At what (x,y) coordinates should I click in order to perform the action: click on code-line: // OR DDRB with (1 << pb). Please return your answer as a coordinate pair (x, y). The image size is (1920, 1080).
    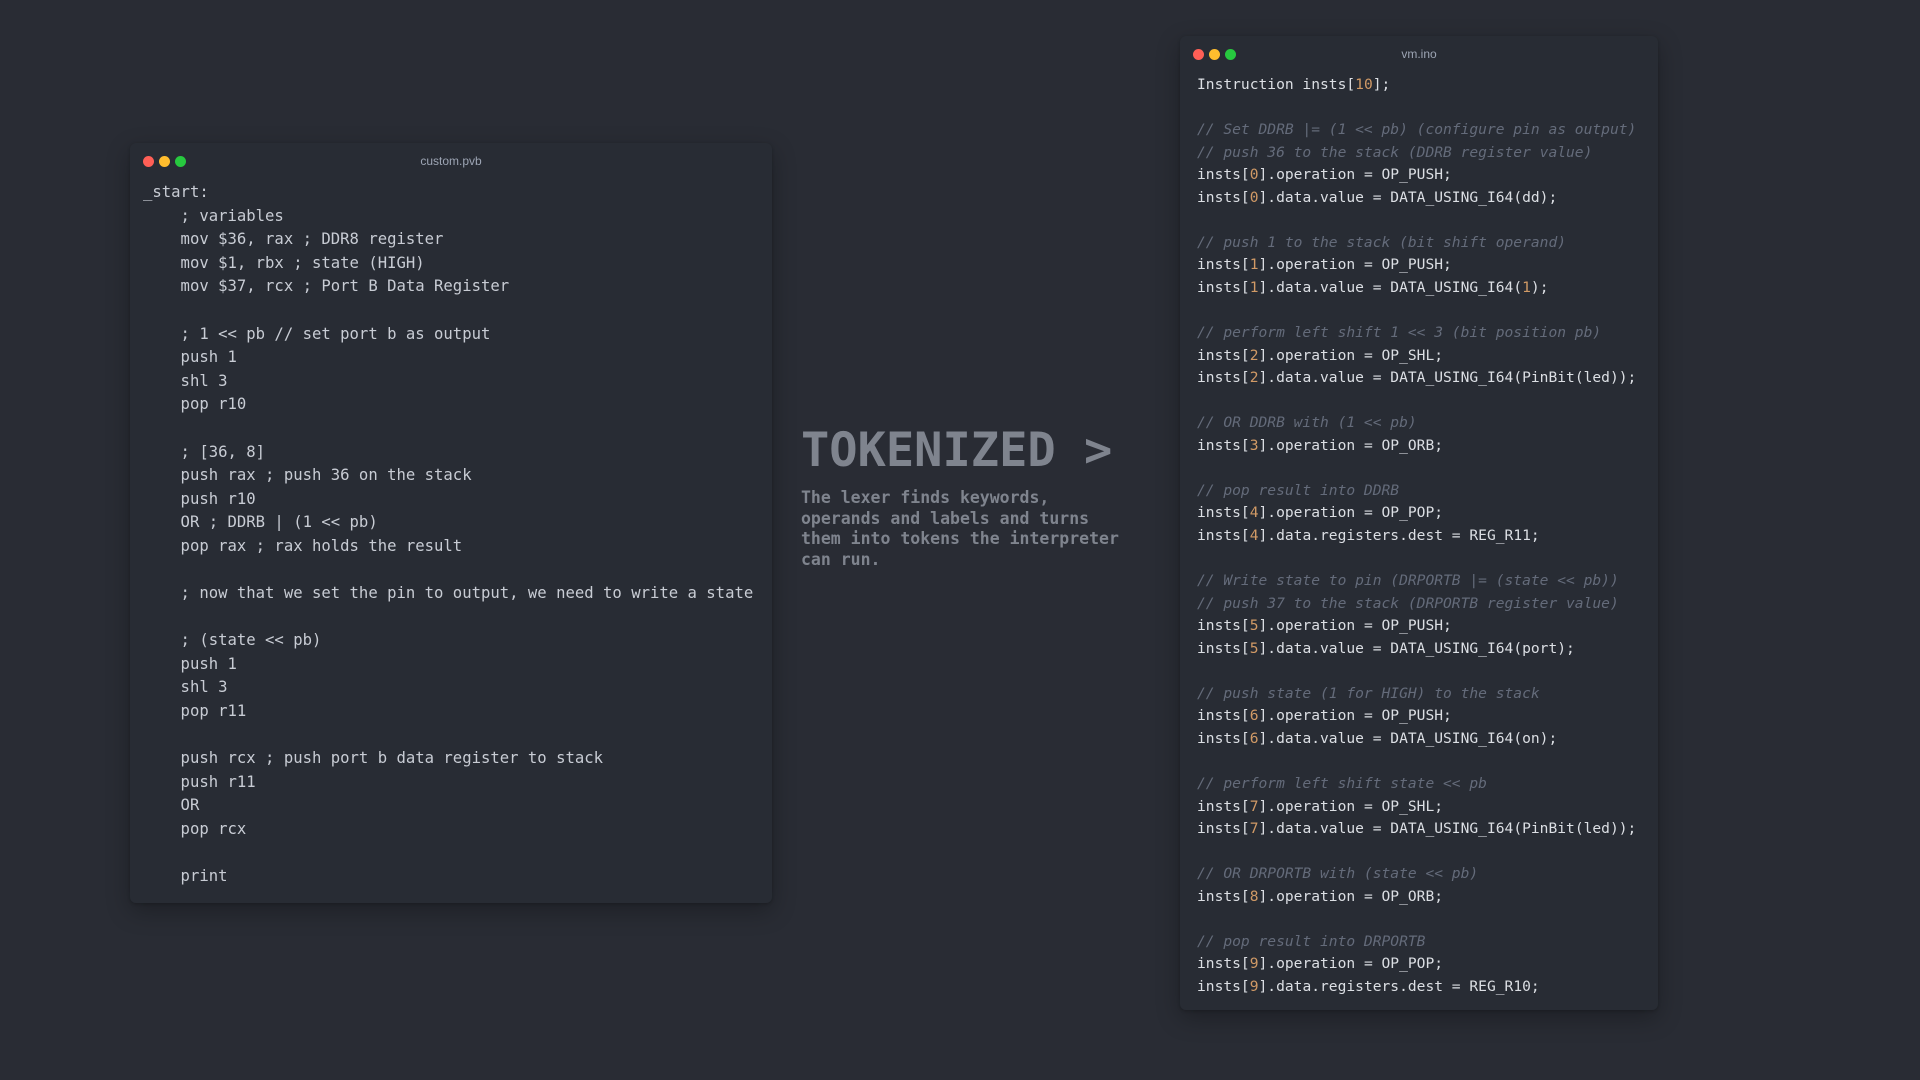
    Looking at the image, I should click on (1427, 423).